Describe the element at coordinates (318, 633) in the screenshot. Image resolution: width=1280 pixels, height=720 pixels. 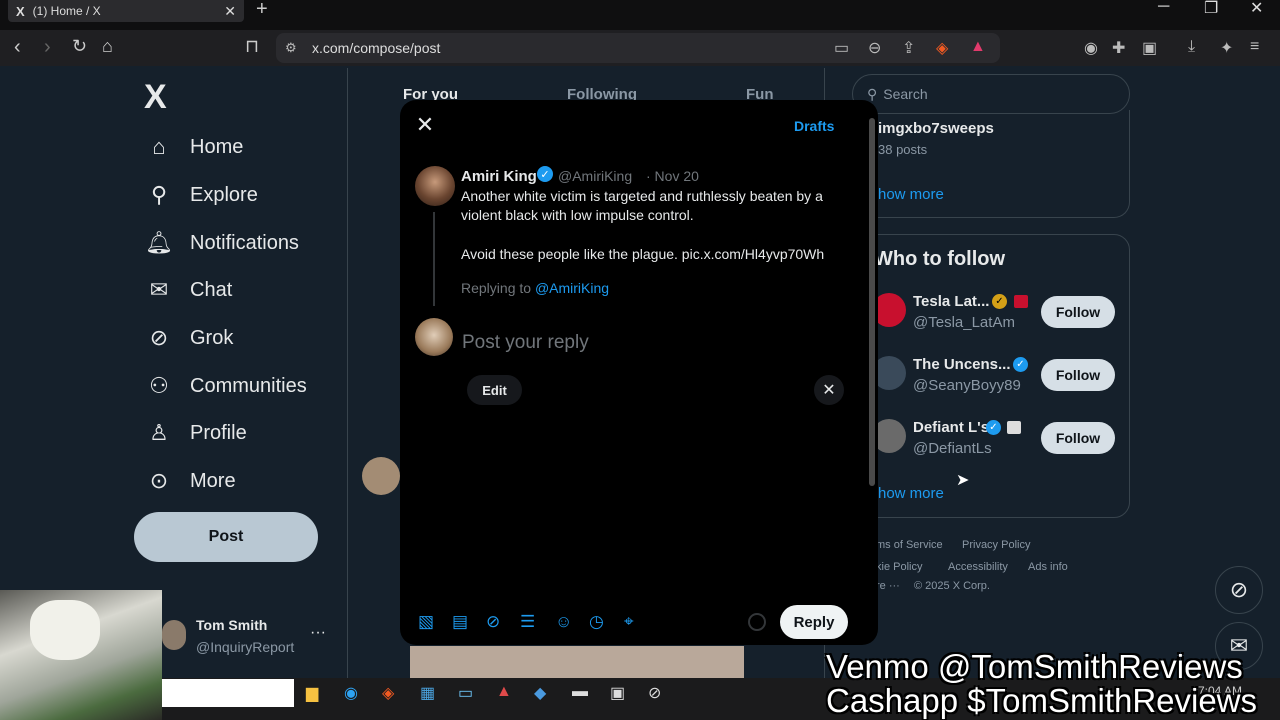
I see `account-menu-icon: ···` at that location.